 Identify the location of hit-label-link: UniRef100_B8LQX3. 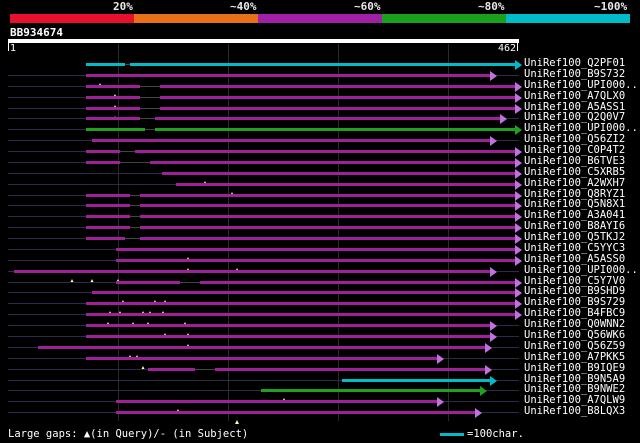
(574, 411).